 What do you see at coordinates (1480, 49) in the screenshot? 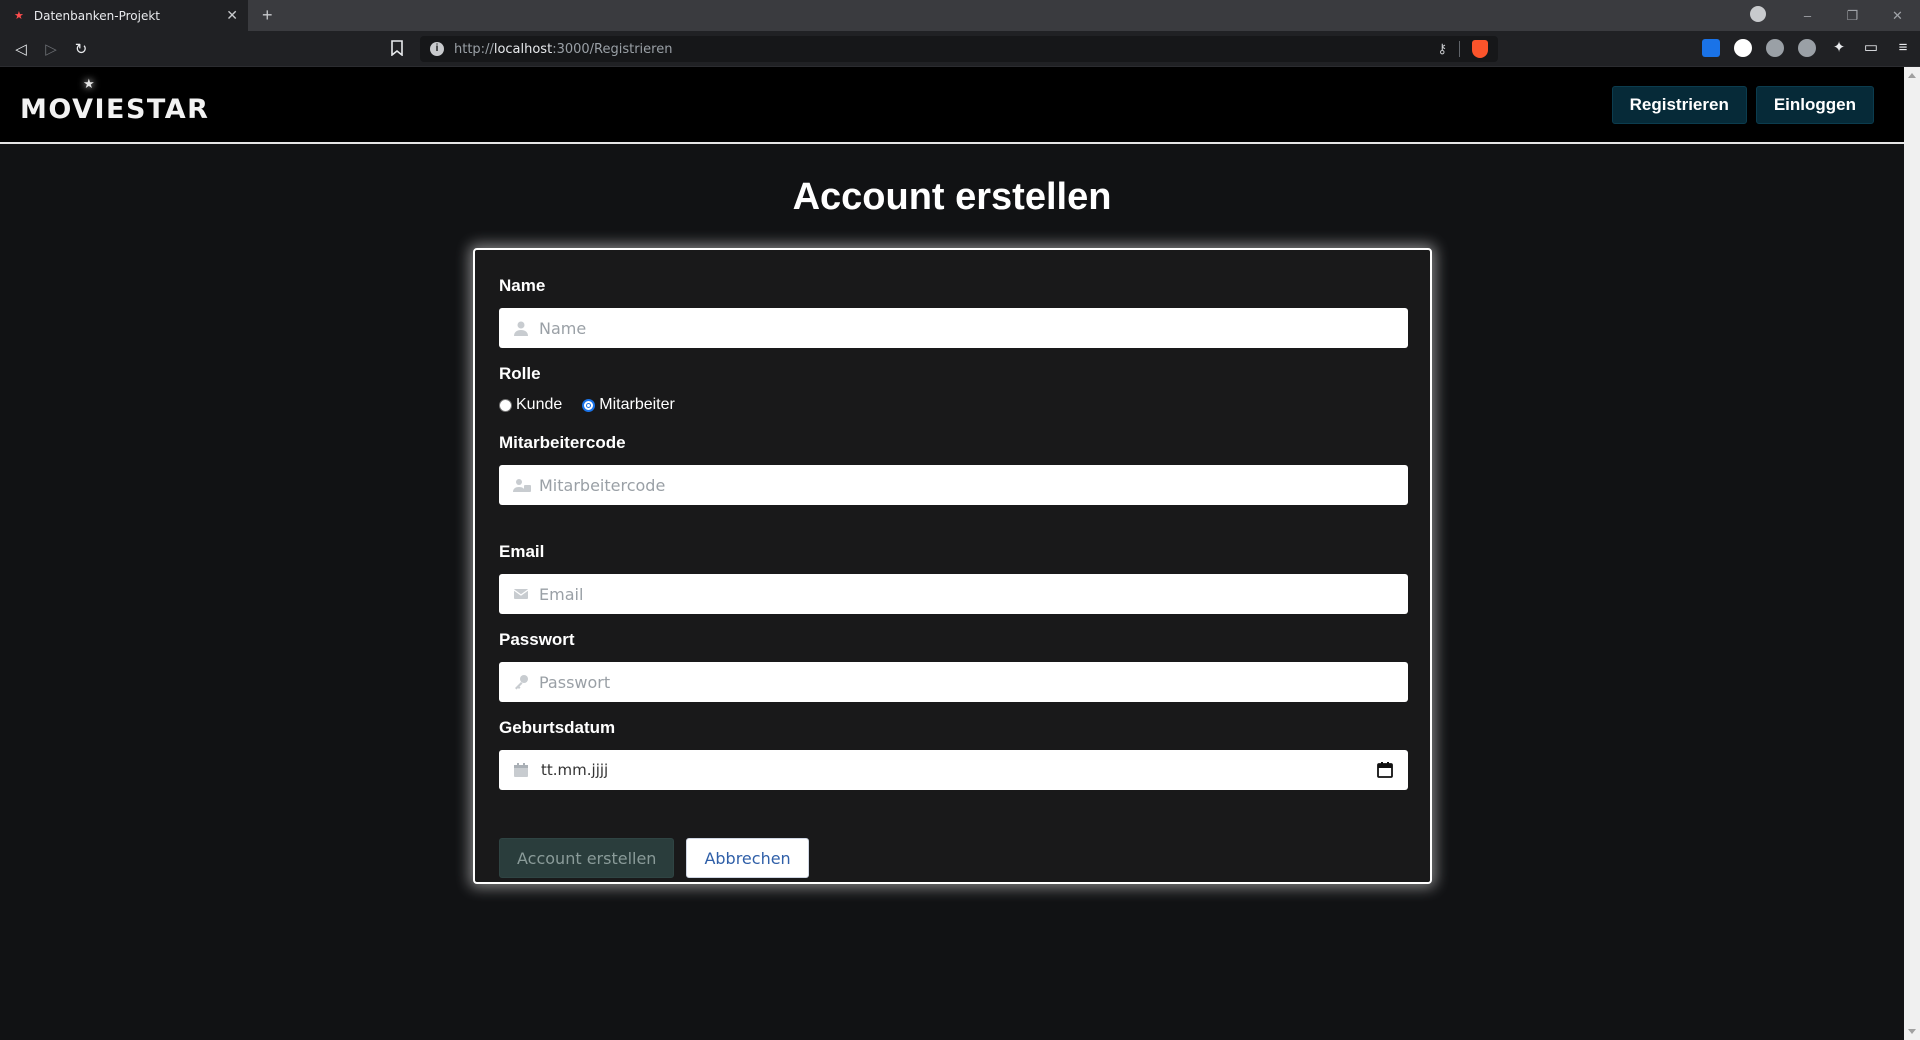
I see `brave-shield-icon` at bounding box center [1480, 49].